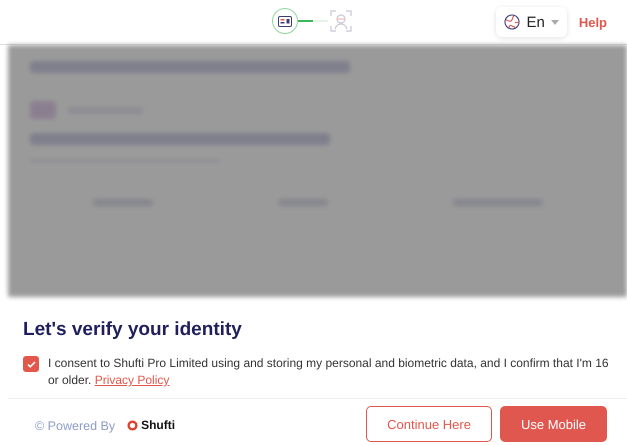 Image resolution: width=627 pixels, height=445 pixels. What do you see at coordinates (429, 424) in the screenshot?
I see `continue-button: Continue Here` at bounding box center [429, 424].